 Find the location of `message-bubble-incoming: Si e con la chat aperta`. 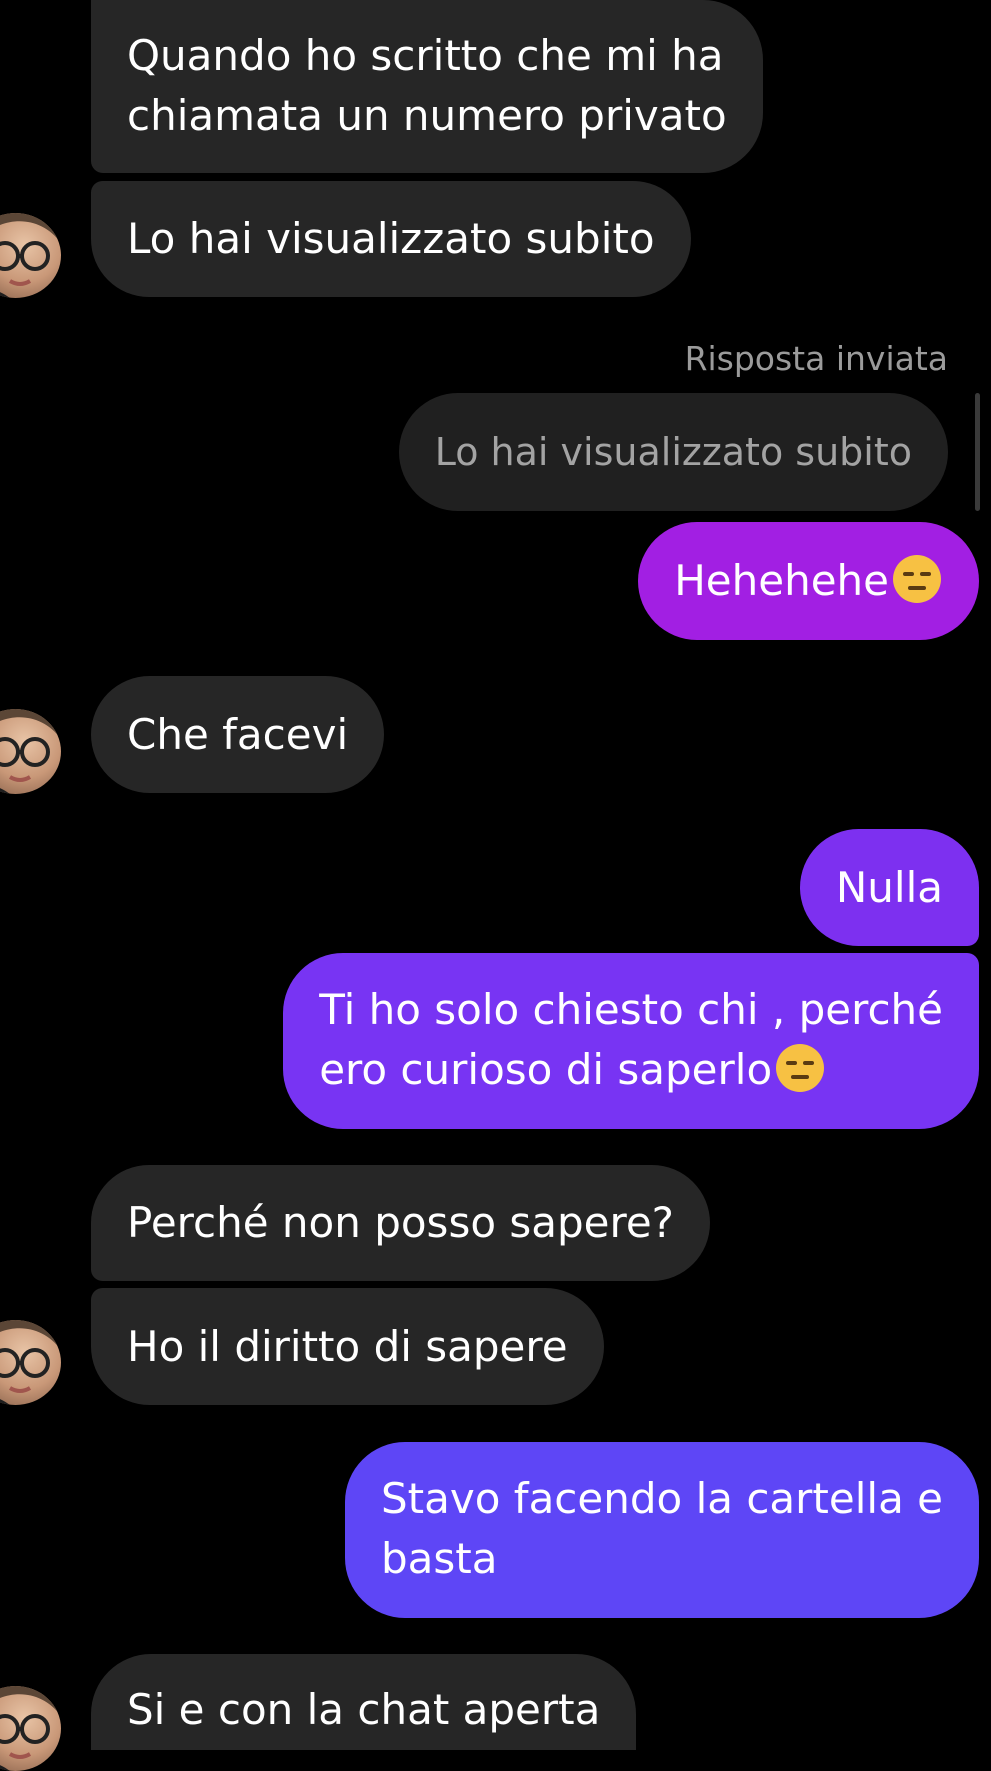

message-bubble-incoming: Si e con la chat aperta is located at coordinates (364, 1702).